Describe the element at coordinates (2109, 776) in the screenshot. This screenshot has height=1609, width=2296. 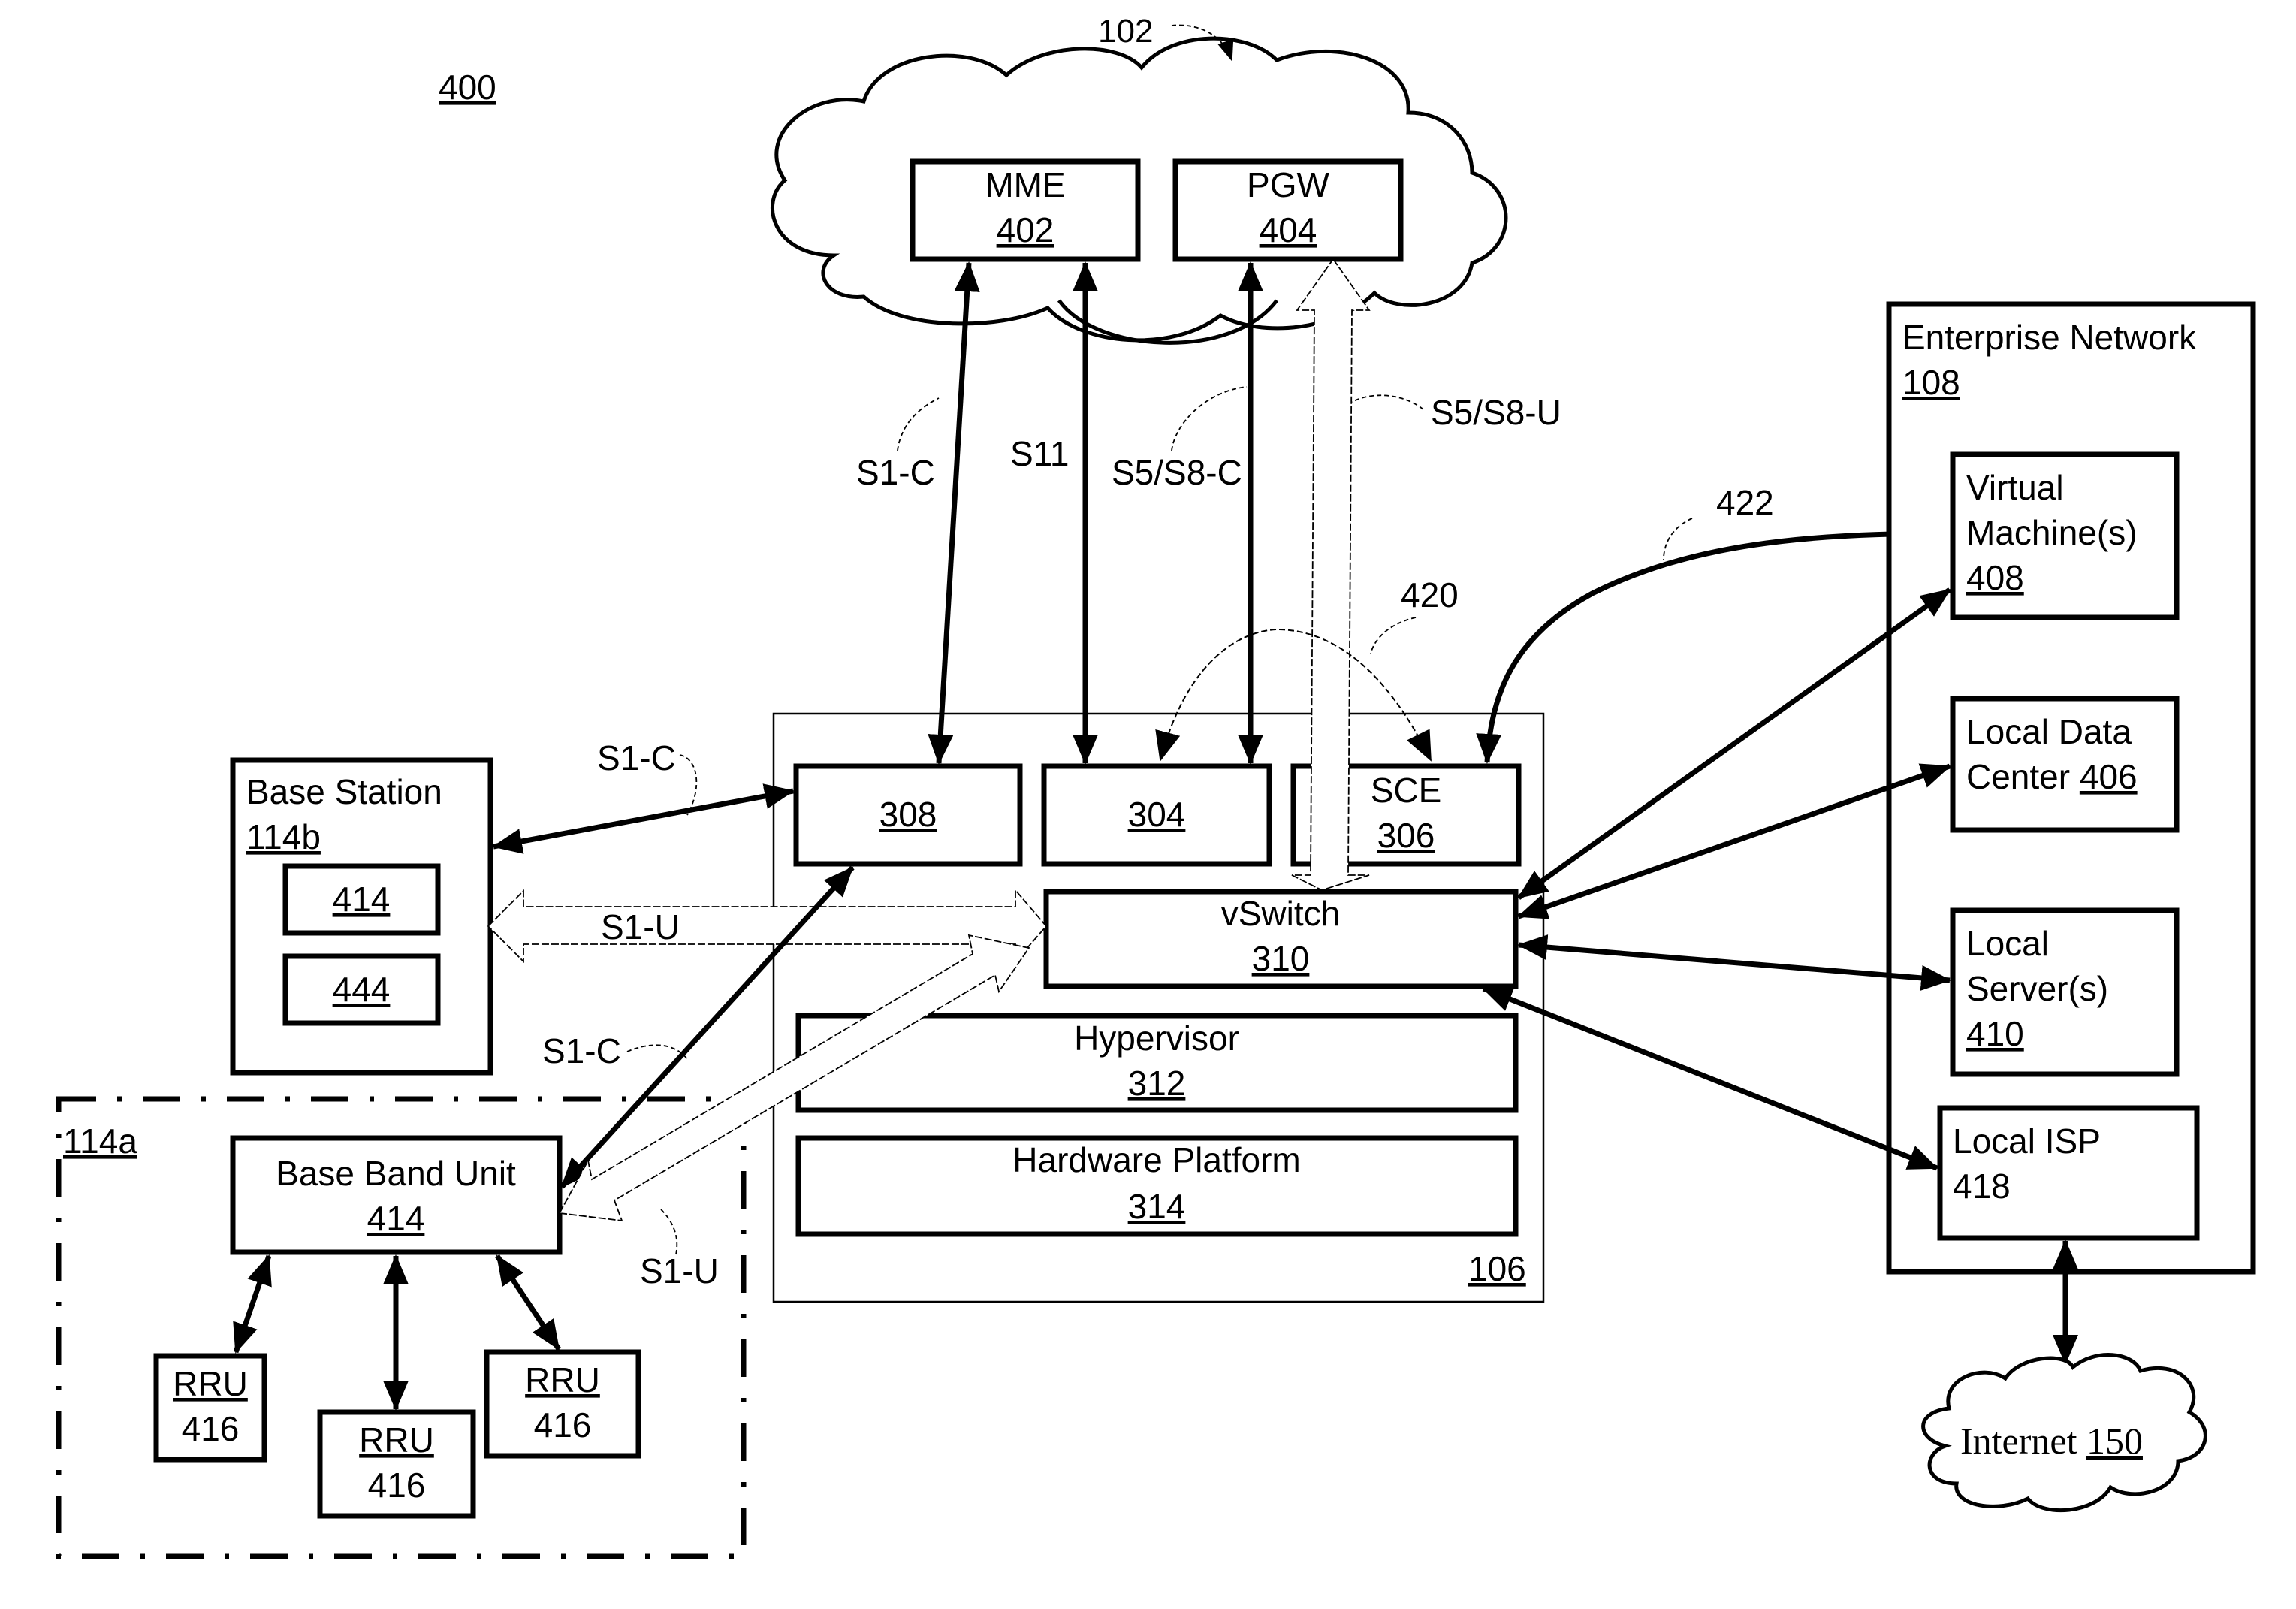
I see `ldc-ref: 406` at that location.